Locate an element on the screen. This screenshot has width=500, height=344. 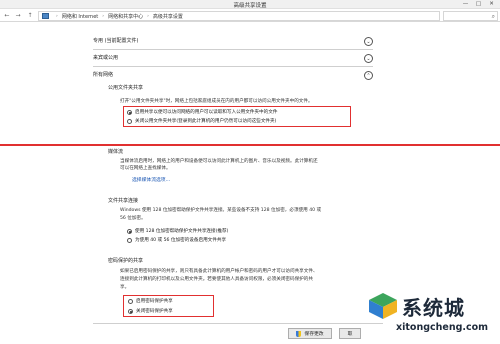
shield-icon is located at coordinates (299, 333).